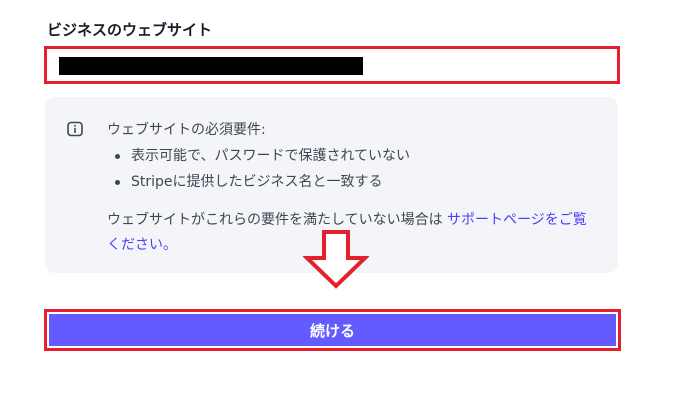 The height and width of the screenshot is (393, 681). Describe the element at coordinates (211, 66) in the screenshot. I see `redacted-website-value` at that location.